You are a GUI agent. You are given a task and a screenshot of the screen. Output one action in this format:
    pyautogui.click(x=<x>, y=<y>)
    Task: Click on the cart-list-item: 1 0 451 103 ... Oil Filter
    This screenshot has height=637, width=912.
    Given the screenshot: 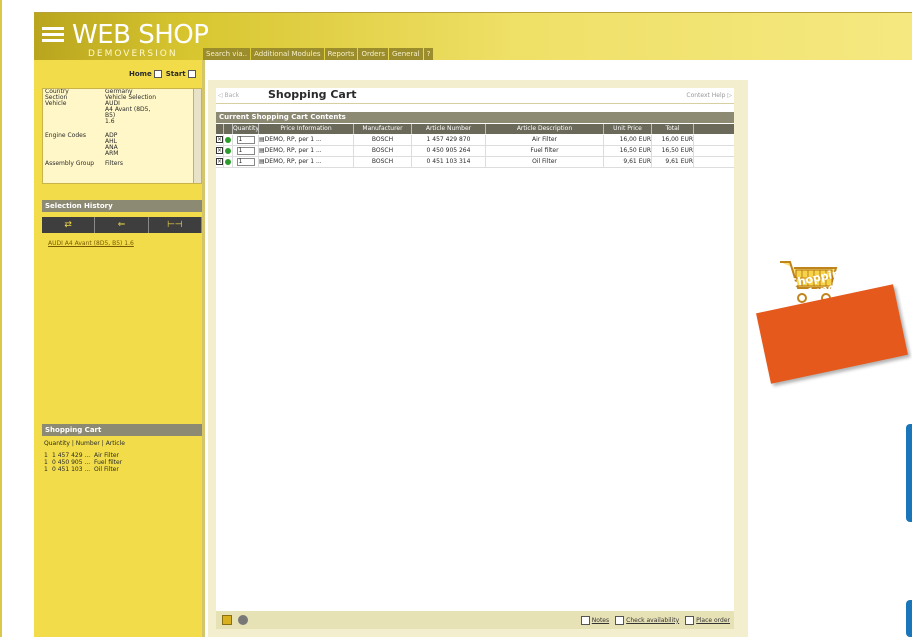 What is the action you would take?
    pyautogui.click(x=83, y=469)
    